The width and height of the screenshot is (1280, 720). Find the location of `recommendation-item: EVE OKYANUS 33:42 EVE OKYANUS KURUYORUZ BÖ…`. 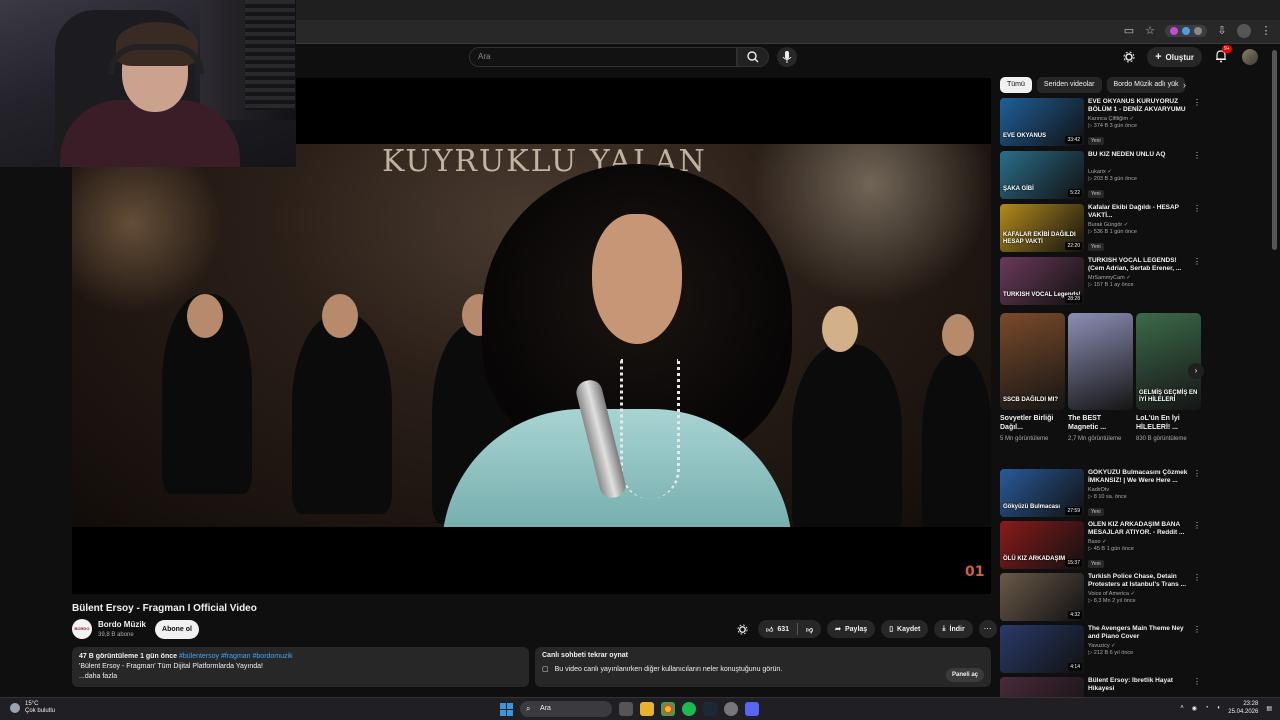

recommendation-item: EVE OKYANUS 33:42 EVE OKYANUS KURUYORUZ BÖ… is located at coordinates (1105, 123).